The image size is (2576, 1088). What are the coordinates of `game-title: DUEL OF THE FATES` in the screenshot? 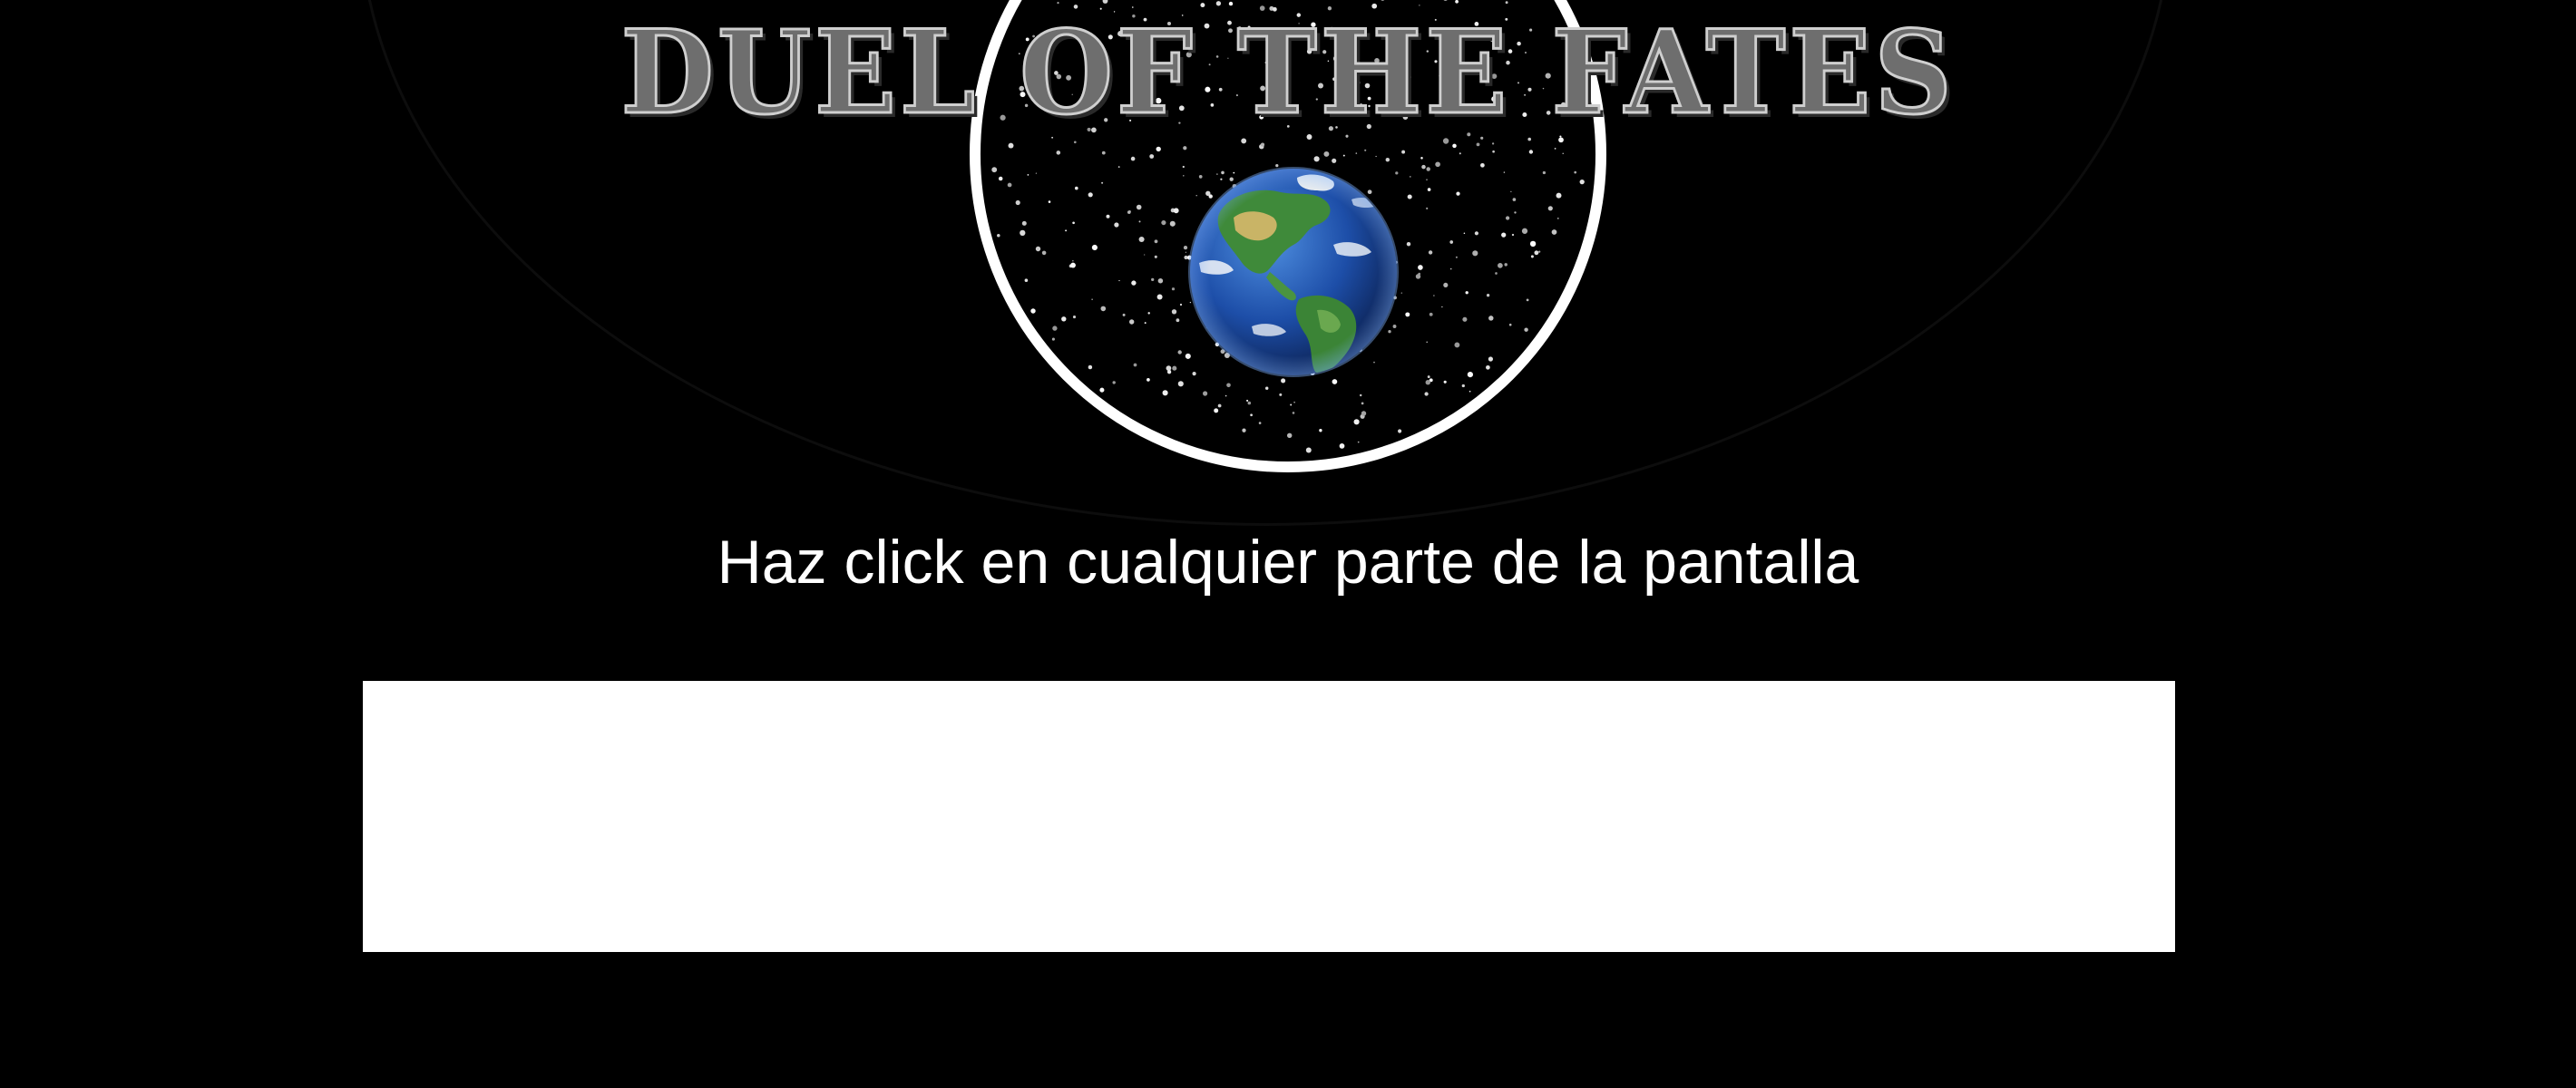 It's located at (1288, 73).